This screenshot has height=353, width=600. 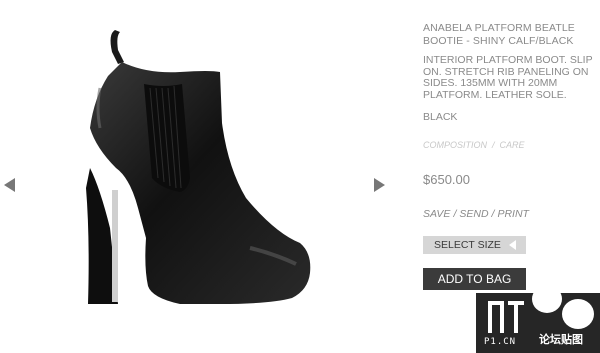 I want to click on send-link: SEND, so click(x=473, y=214).